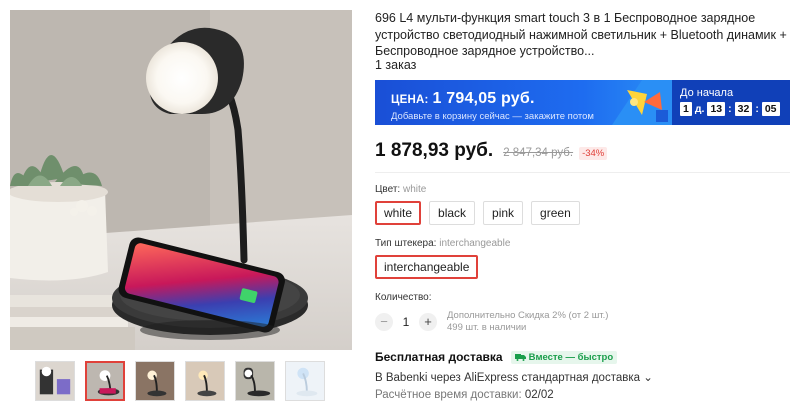 The height and width of the screenshot is (412, 800). I want to click on plug-option-interchangeable: interchangeable, so click(427, 267).